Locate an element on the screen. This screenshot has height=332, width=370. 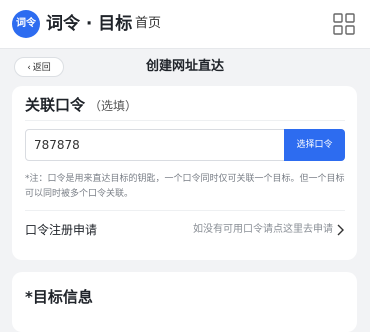
home-link: 首页 is located at coordinates (148, 24).